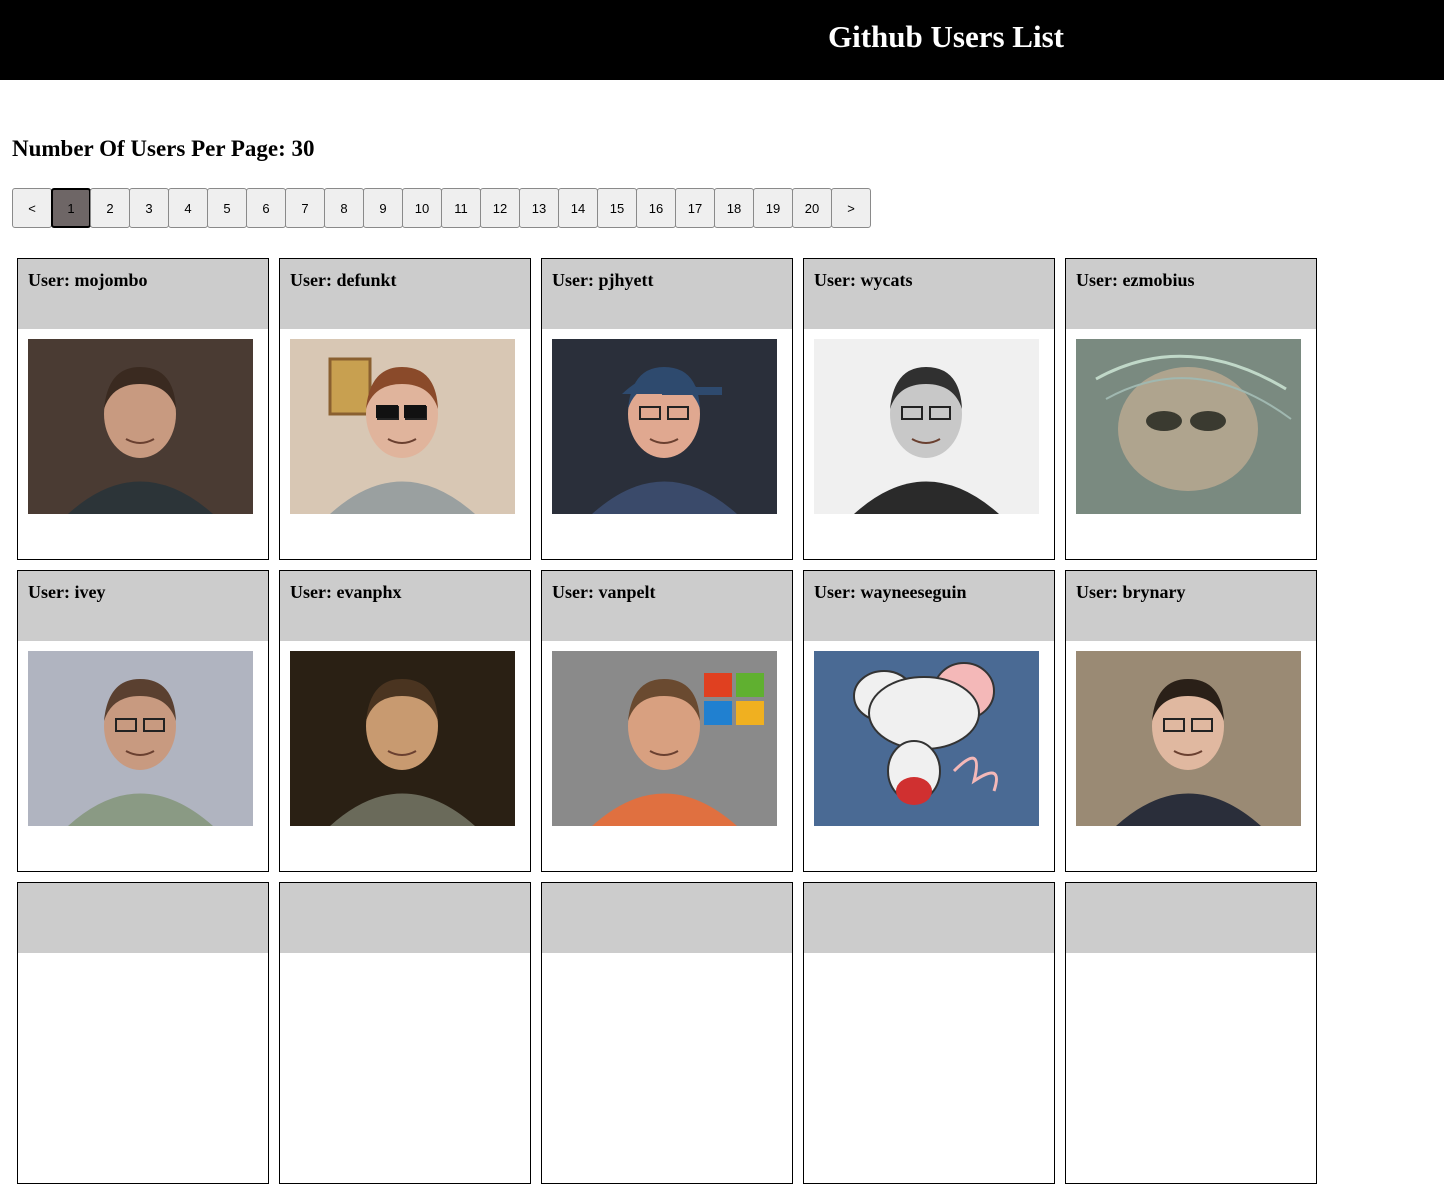  Describe the element at coordinates (88, 280) in the screenshot. I see `user-name: User: mojombo` at that location.